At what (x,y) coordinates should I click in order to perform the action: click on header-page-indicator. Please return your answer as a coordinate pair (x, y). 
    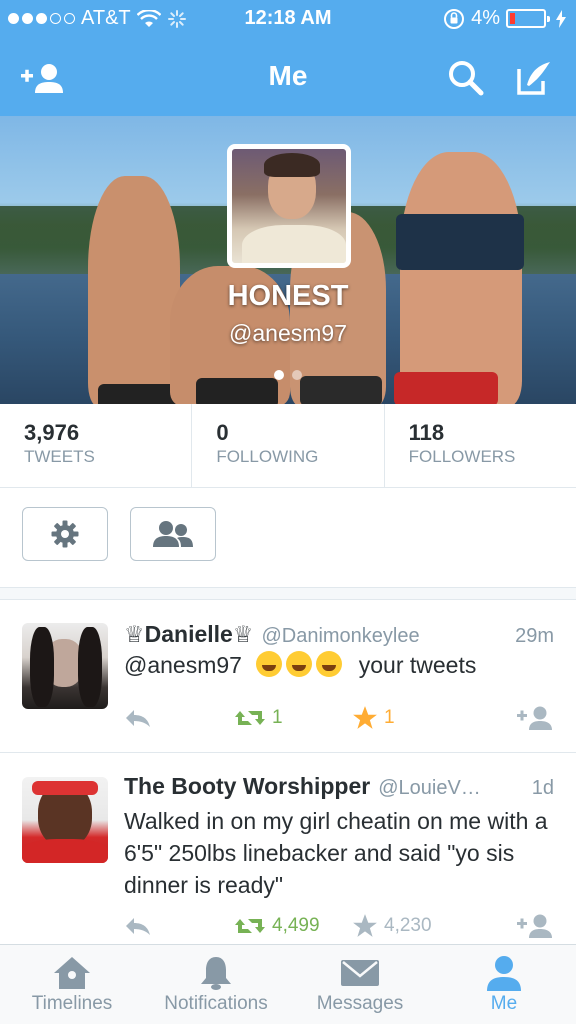
    Looking at the image, I should click on (288, 375).